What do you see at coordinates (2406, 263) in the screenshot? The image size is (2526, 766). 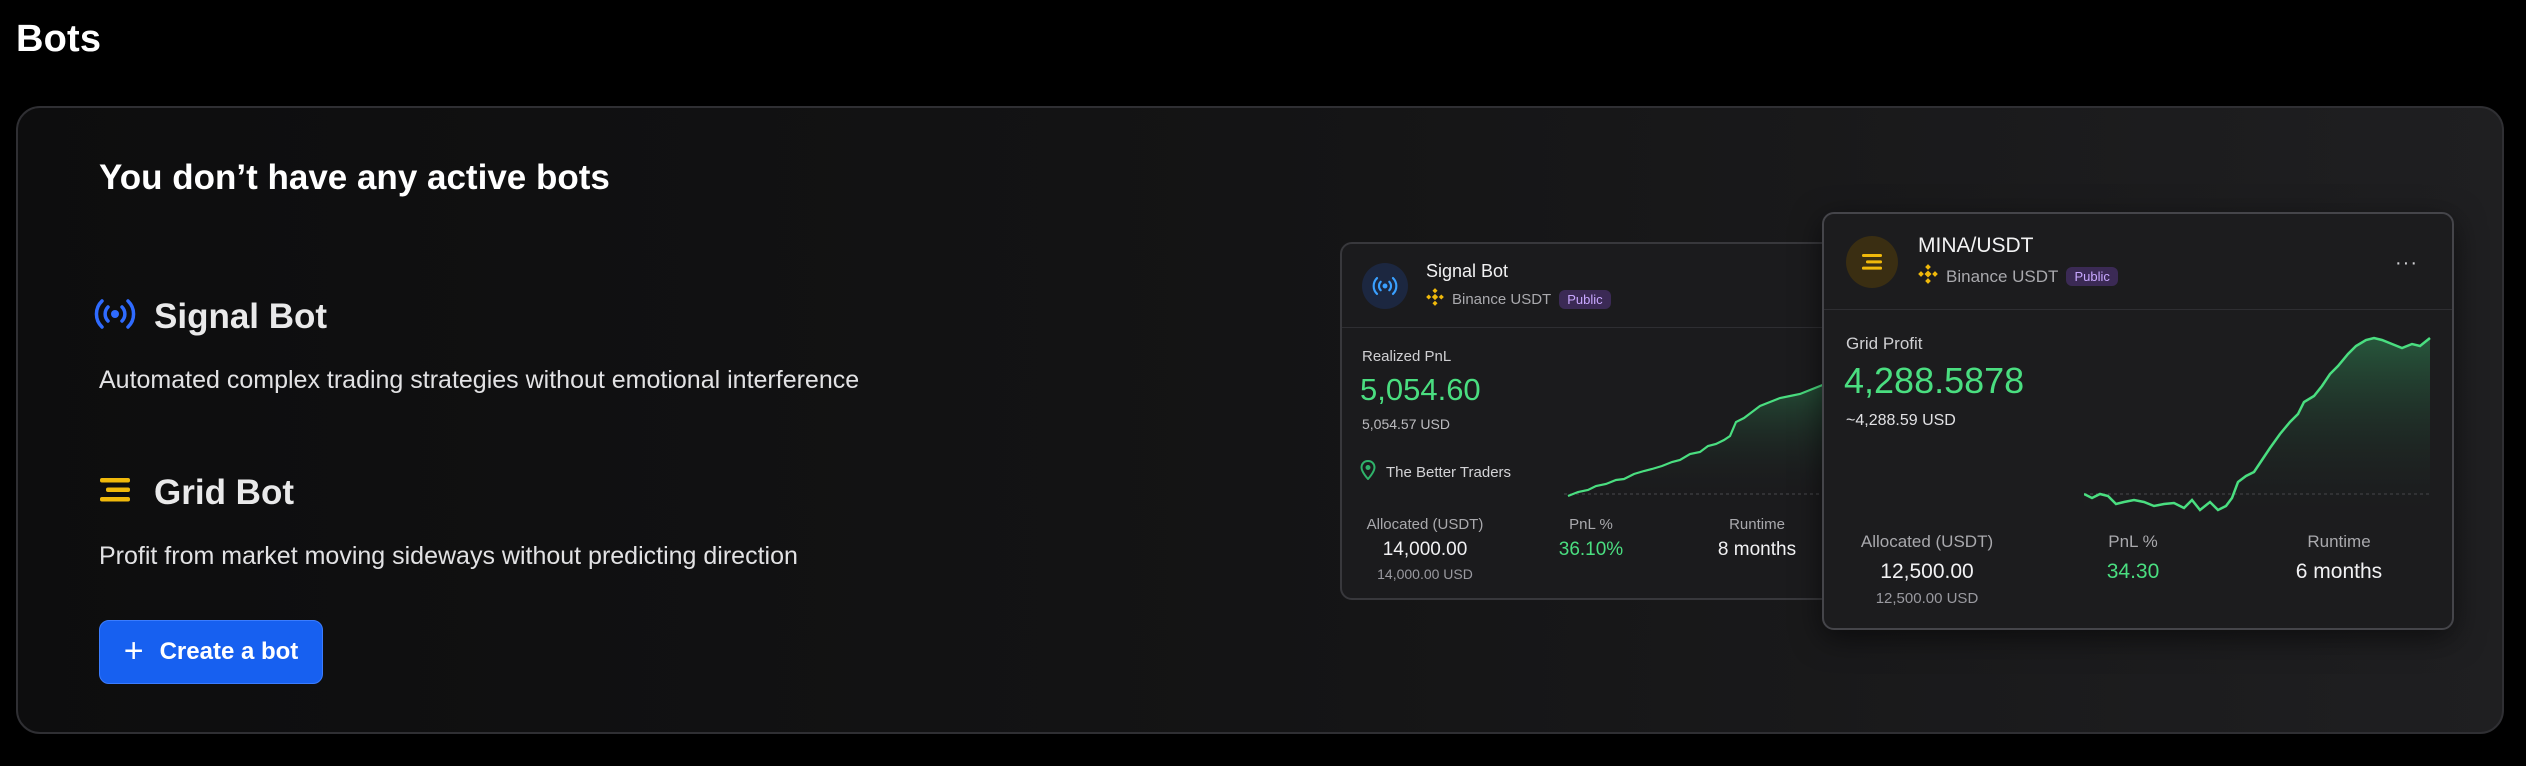 I see `more-options-icon: ···` at bounding box center [2406, 263].